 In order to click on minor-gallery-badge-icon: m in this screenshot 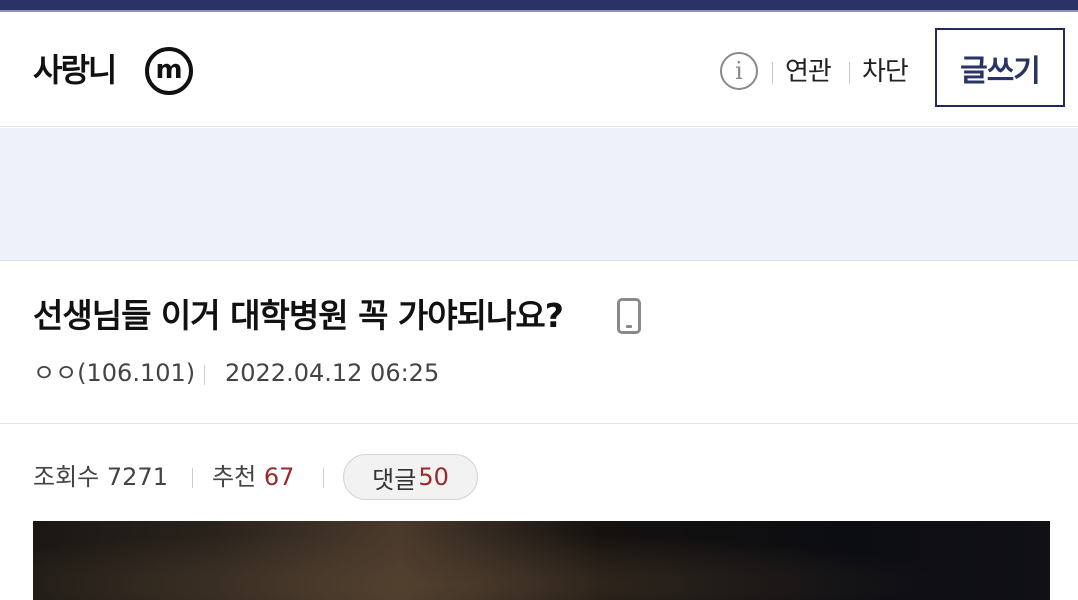, I will do `click(169, 71)`.